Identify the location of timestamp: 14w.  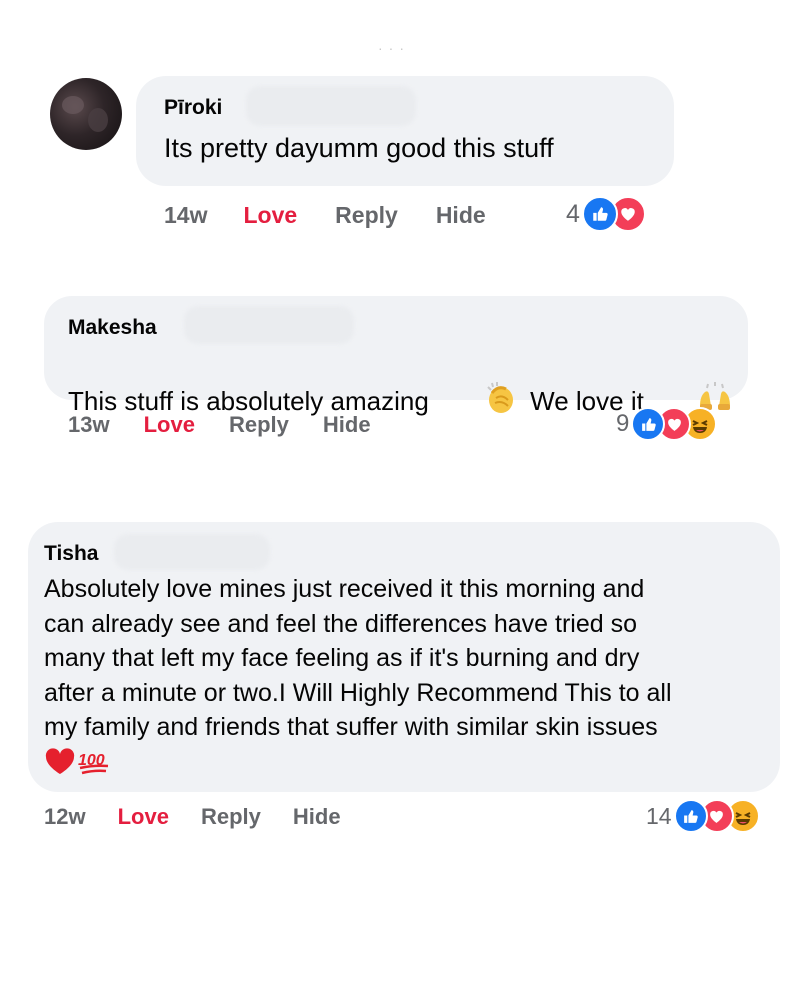
(185, 215).